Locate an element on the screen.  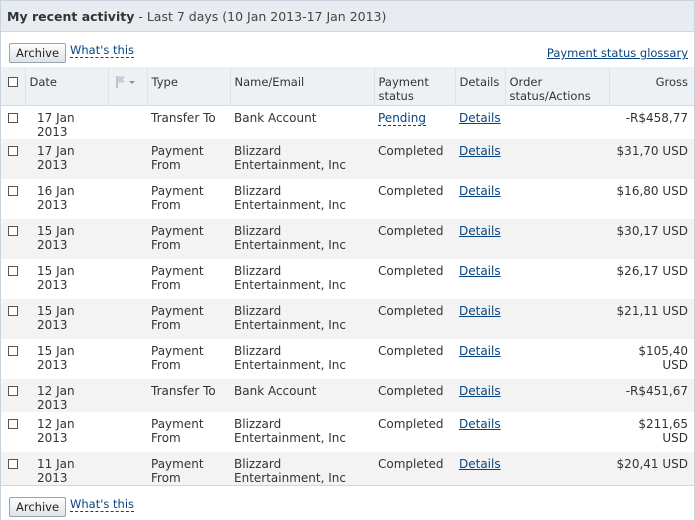
gross-text: $21,11 USD is located at coordinates (652, 310).